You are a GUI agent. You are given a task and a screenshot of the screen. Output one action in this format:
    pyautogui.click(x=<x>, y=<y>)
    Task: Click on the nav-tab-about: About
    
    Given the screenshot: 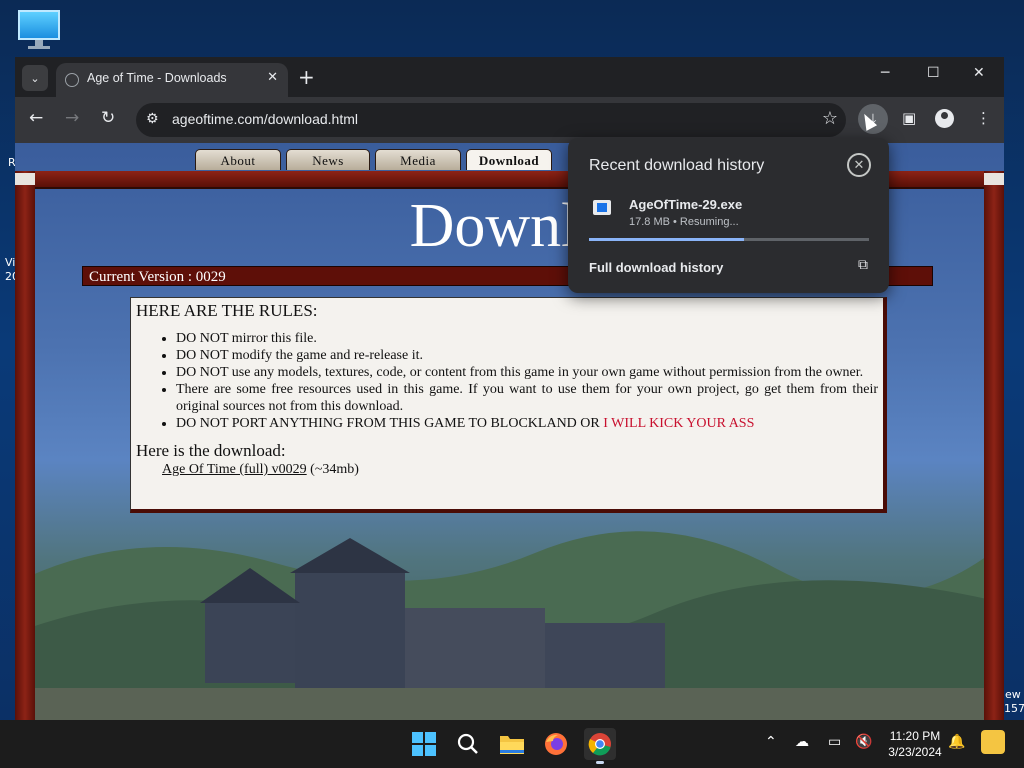 What is the action you would take?
    pyautogui.click(x=238, y=159)
    